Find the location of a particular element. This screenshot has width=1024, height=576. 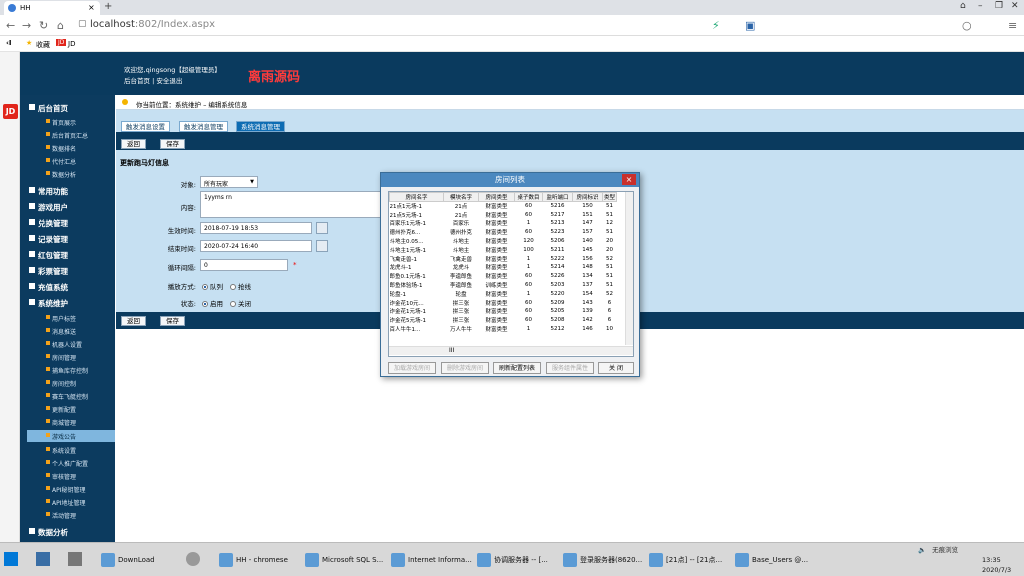

table-row: 诈金花5元场-1 拼三张 财富类型 60 5208 142 6 is located at coordinates (503, 320).